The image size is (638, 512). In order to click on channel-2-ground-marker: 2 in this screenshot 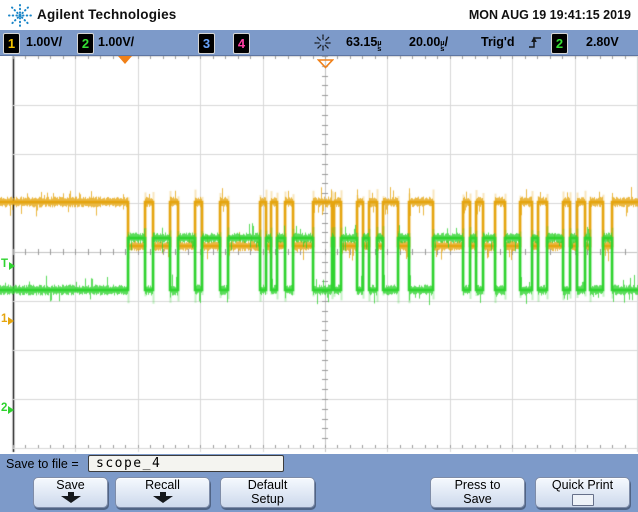, I will do `click(8, 408)`.